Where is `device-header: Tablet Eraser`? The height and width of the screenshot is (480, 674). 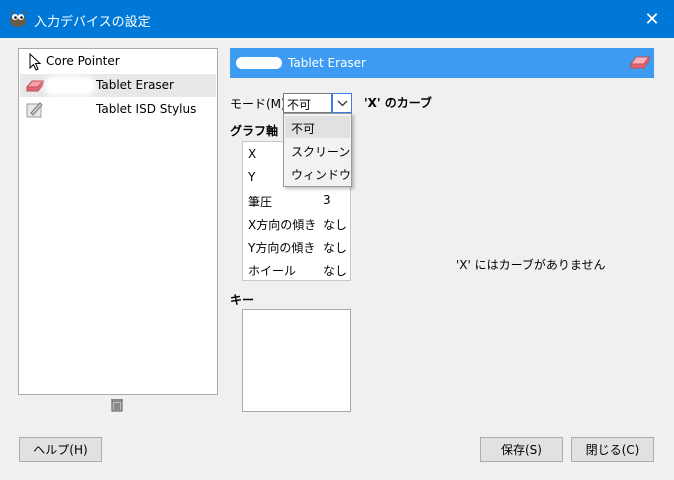 device-header: Tablet Eraser is located at coordinates (442, 63).